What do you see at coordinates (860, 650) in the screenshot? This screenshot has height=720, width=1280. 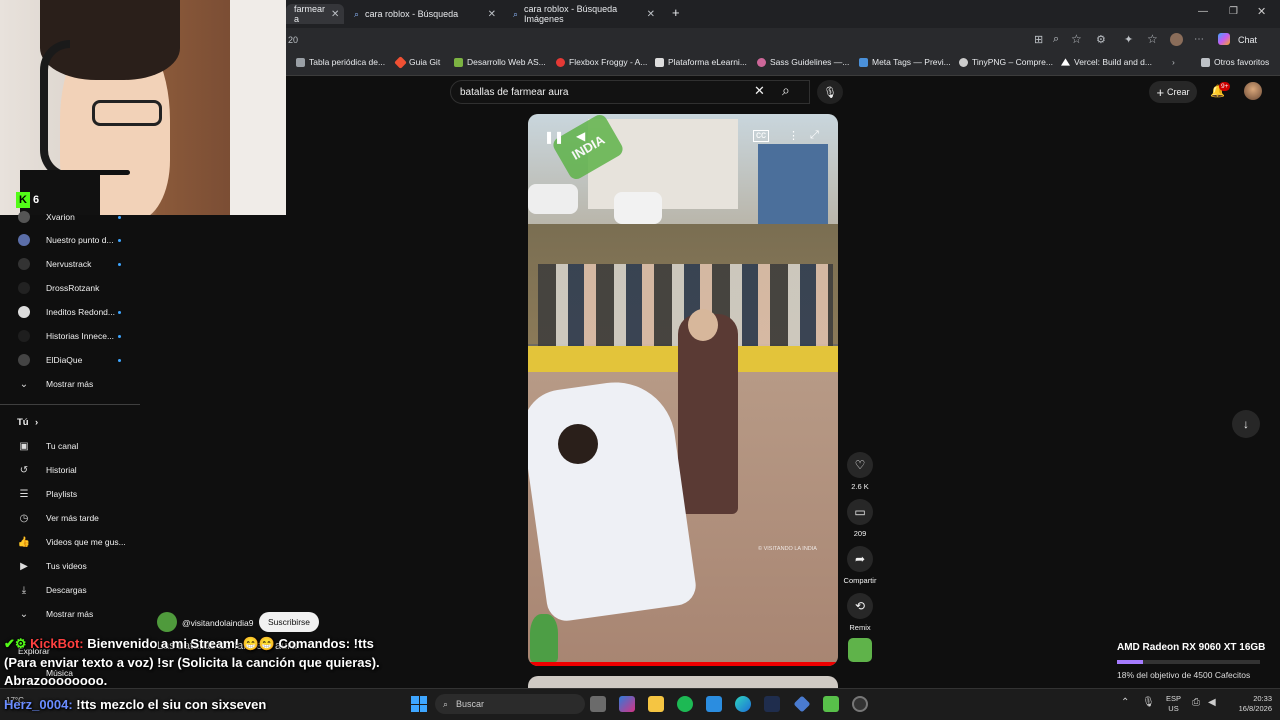 I see `sound-thumbnail` at bounding box center [860, 650].